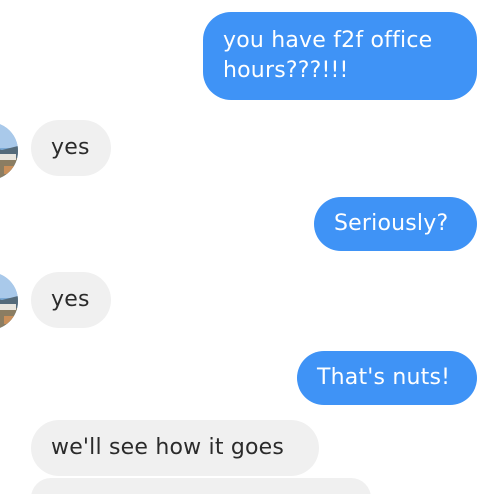  I want to click on message-text-line: you have f2f office, so click(328, 40).